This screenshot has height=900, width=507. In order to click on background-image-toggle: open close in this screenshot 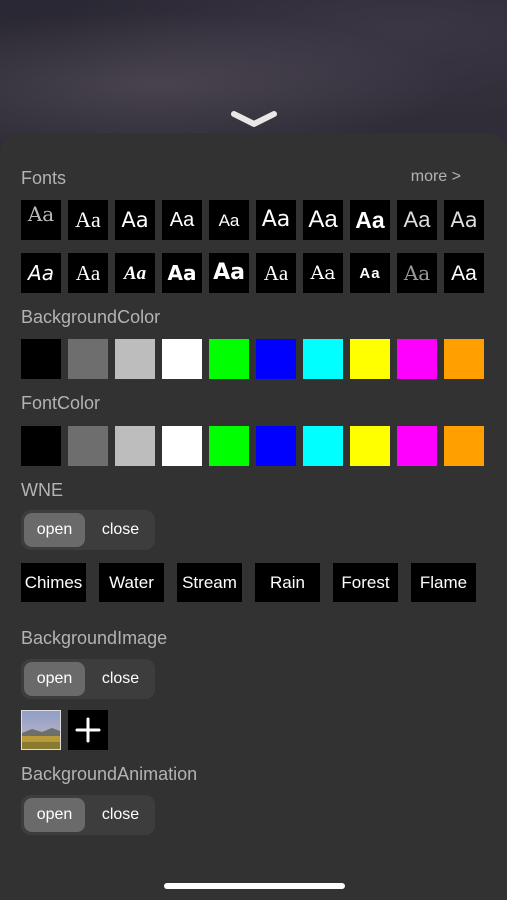, I will do `click(88, 679)`.